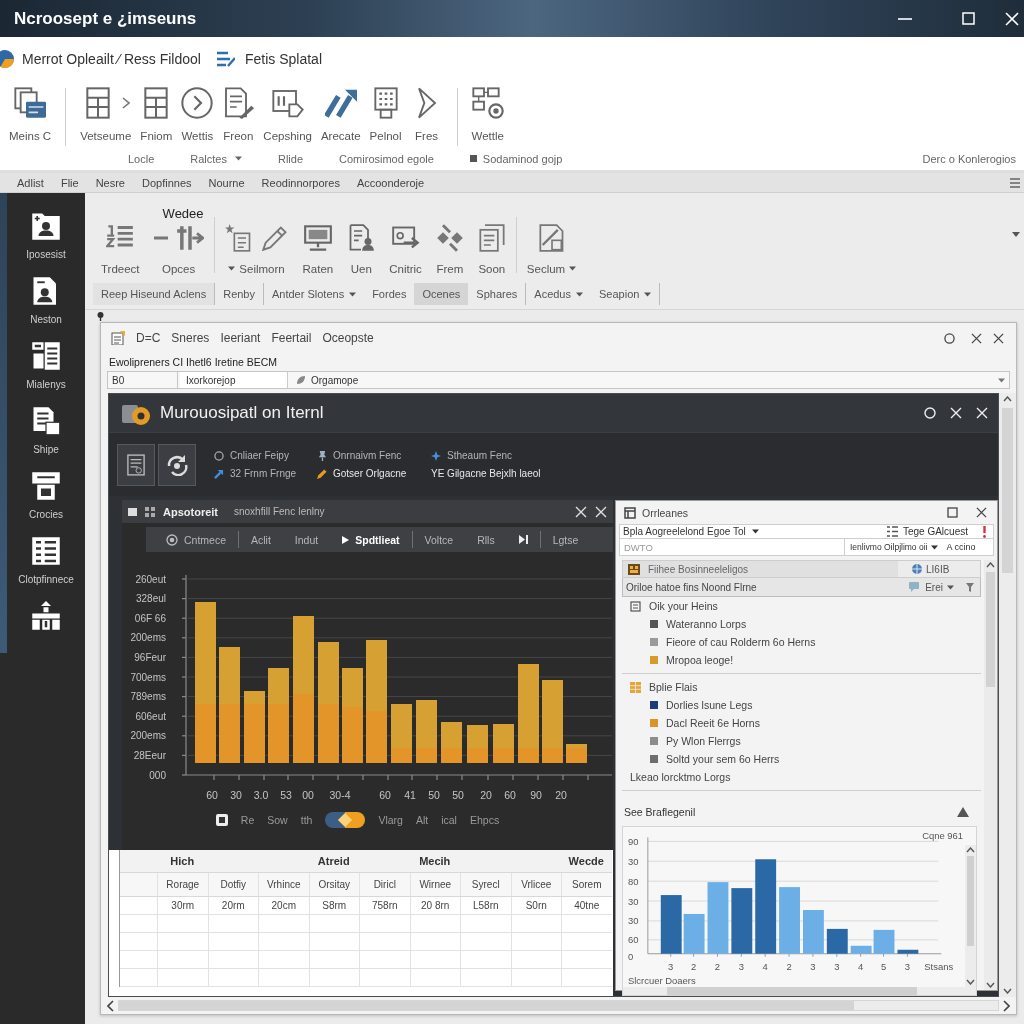  Describe the element at coordinates (497, 294) in the screenshot. I see `command-button: Sphares` at that location.